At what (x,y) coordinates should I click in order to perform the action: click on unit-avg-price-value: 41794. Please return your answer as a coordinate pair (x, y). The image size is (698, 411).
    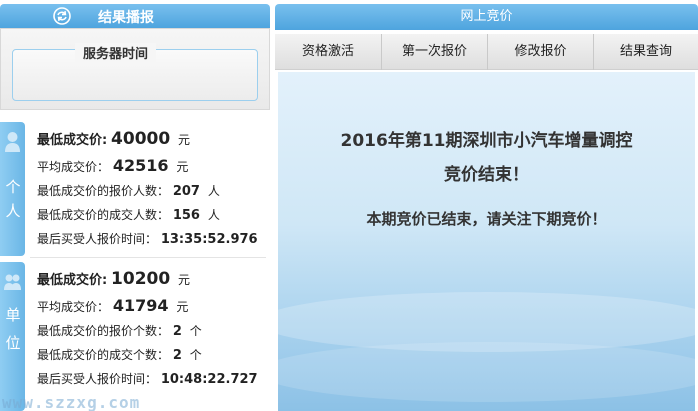
    Looking at the image, I should click on (140, 305).